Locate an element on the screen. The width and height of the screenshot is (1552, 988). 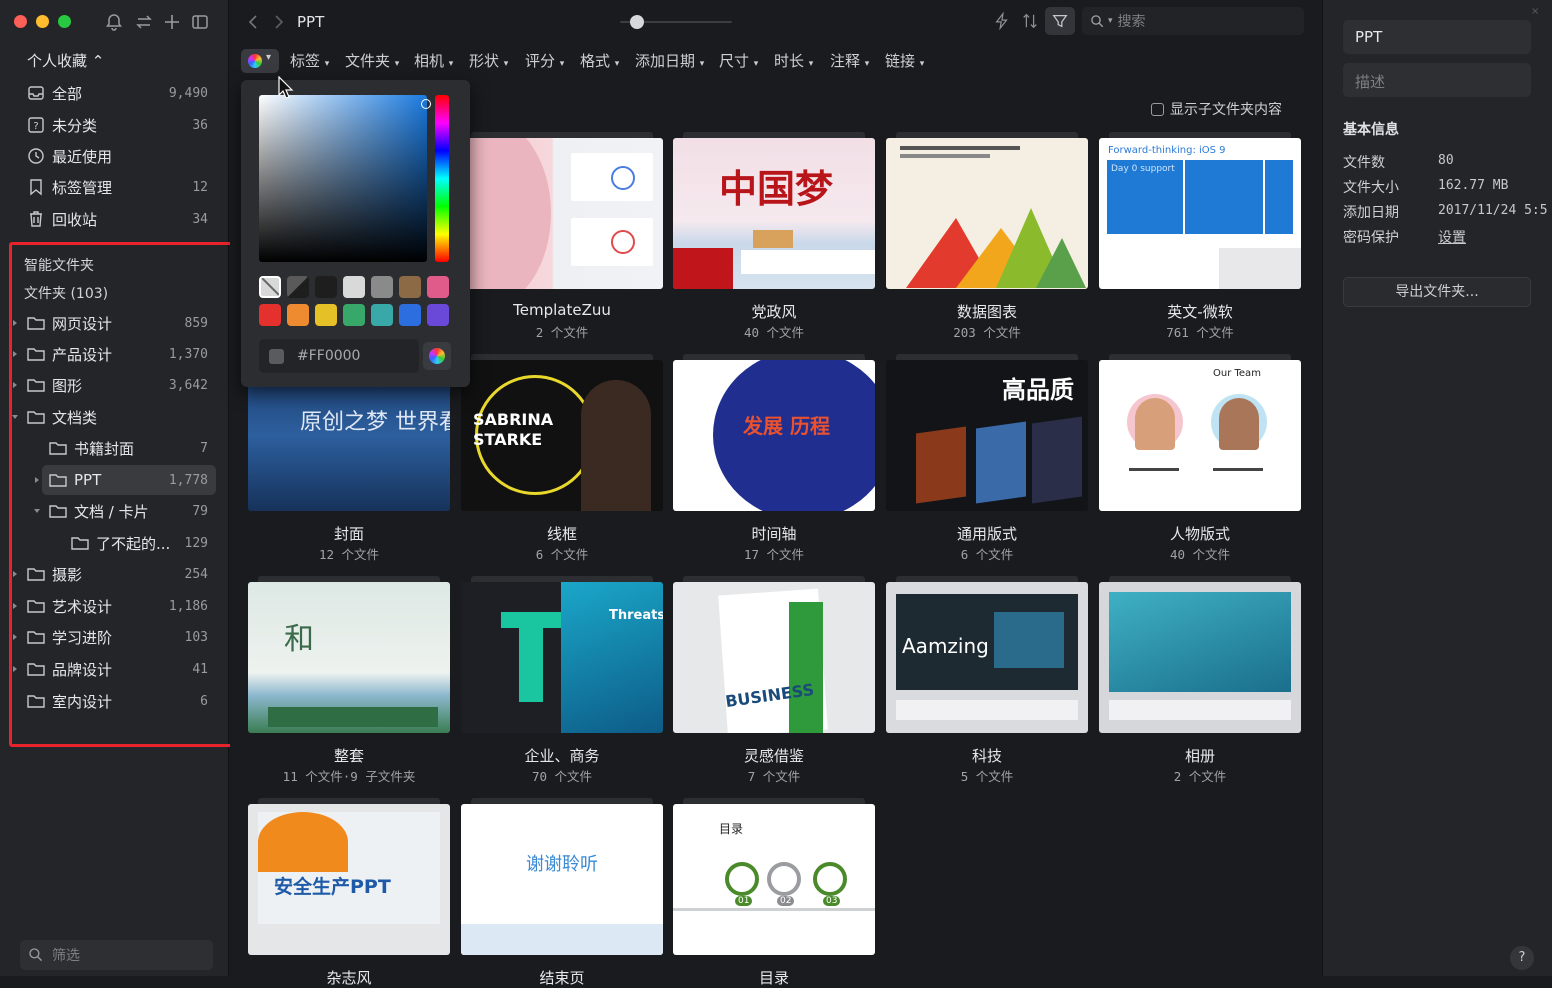
checkbox-box is located at coordinates (1157, 109).